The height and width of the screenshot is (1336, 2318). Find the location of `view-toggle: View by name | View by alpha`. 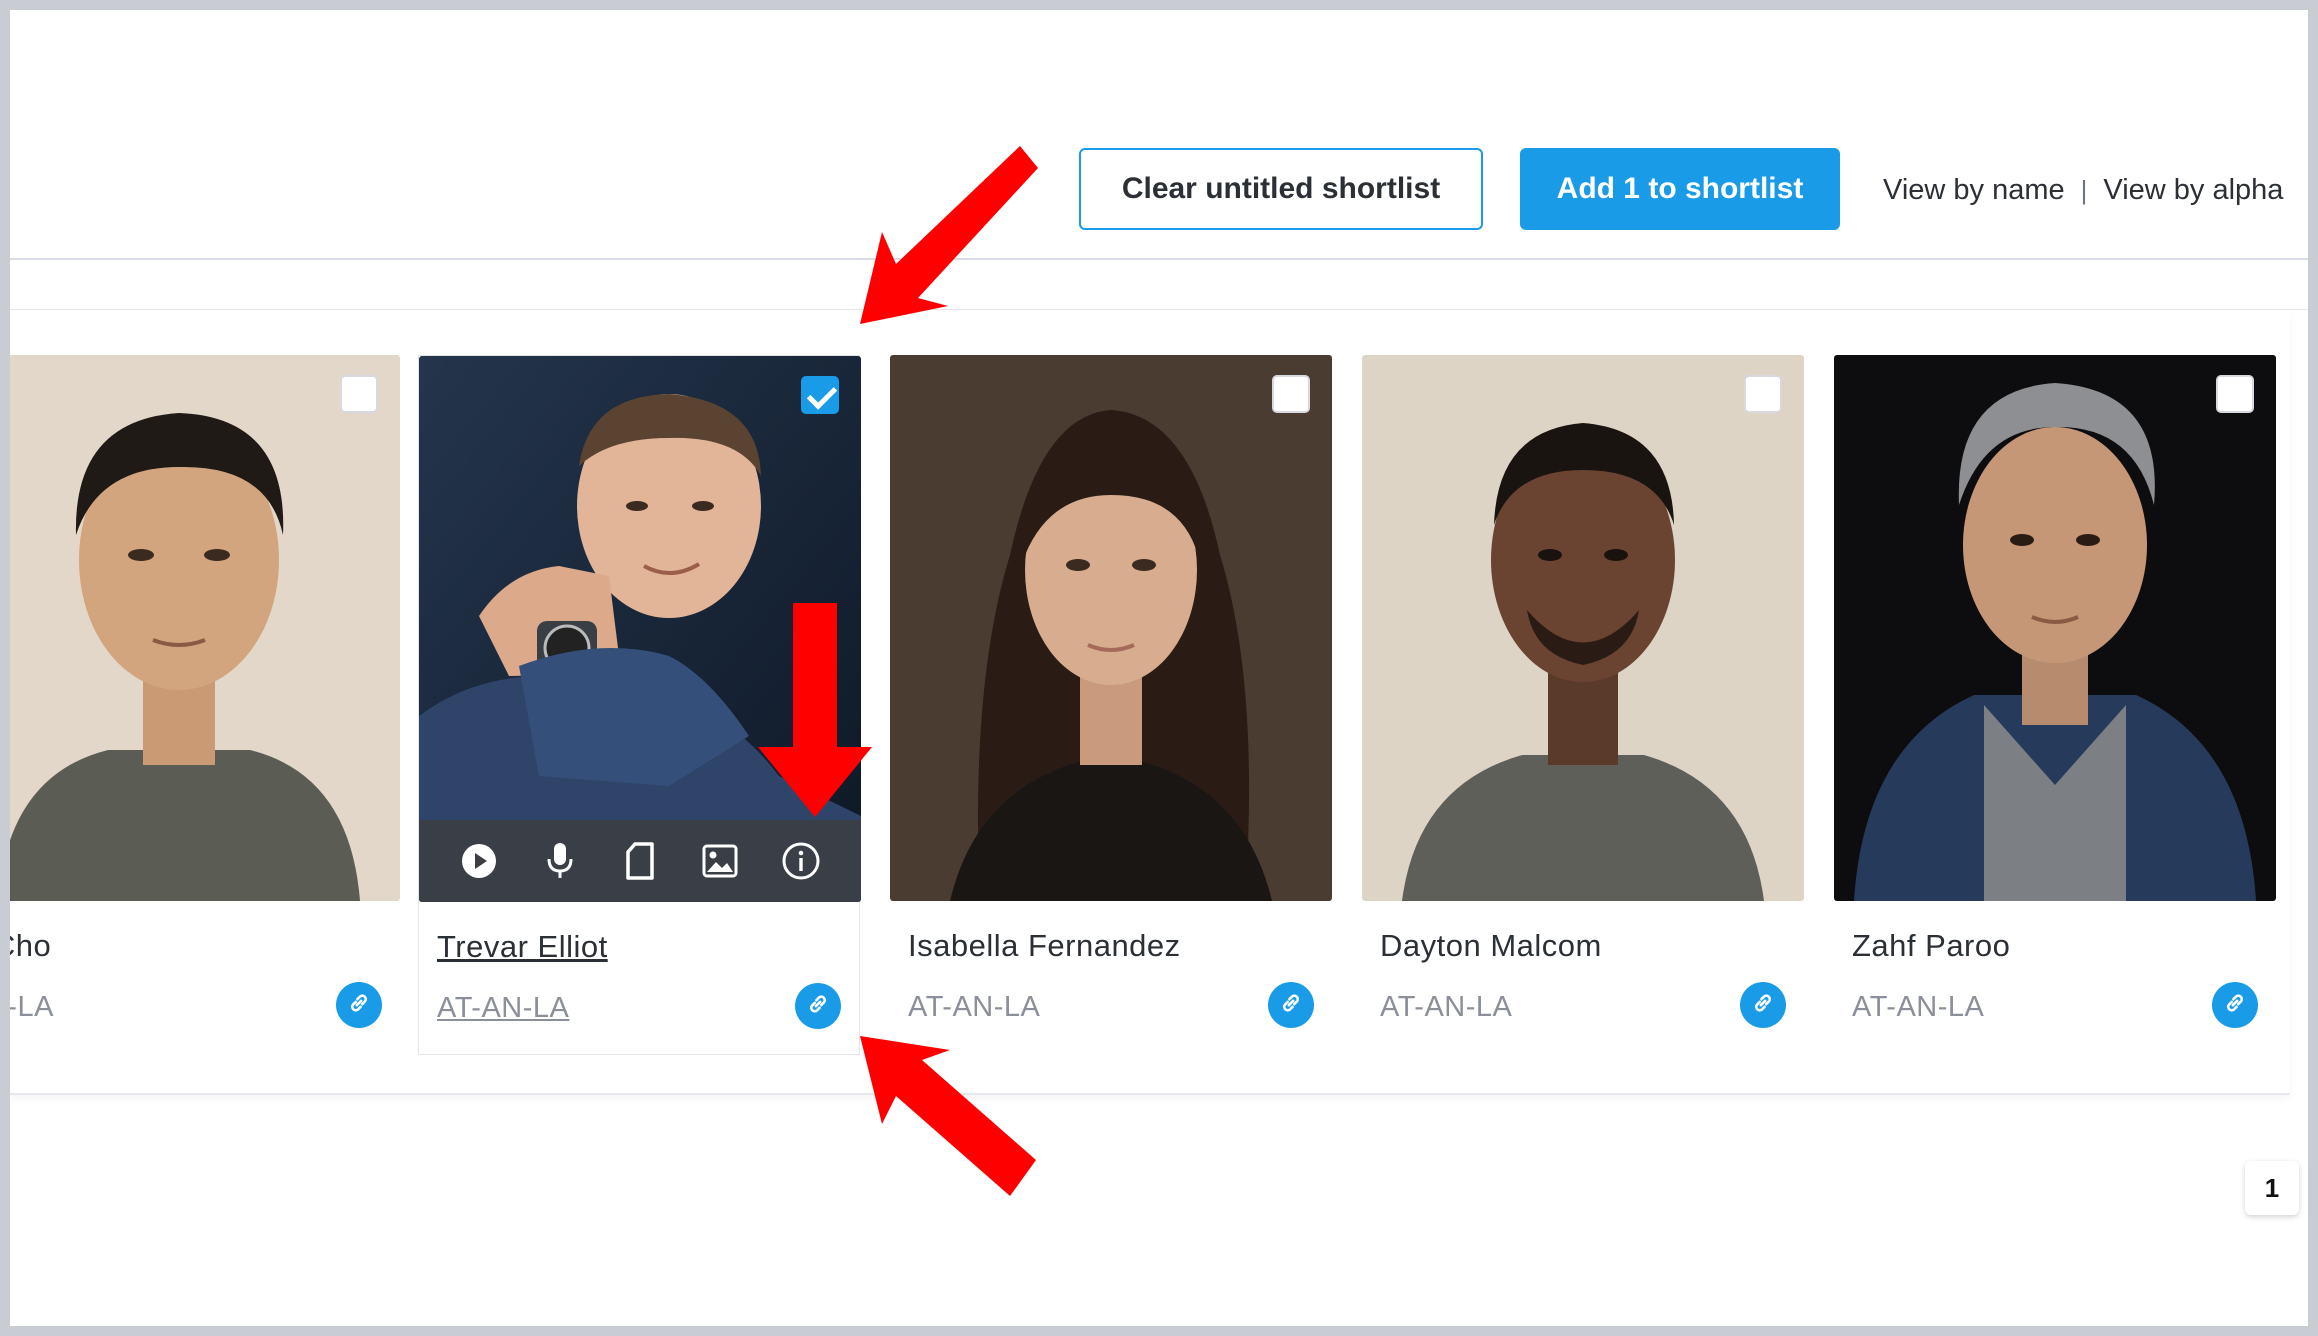

view-toggle: View by name | View by alpha is located at coordinates (2083, 190).